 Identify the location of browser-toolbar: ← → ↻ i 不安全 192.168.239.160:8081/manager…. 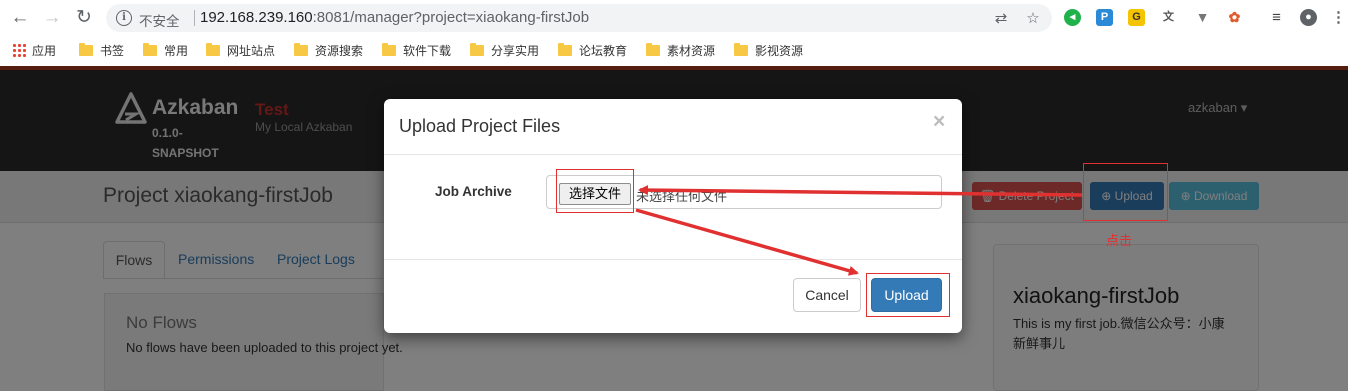
(674, 18).